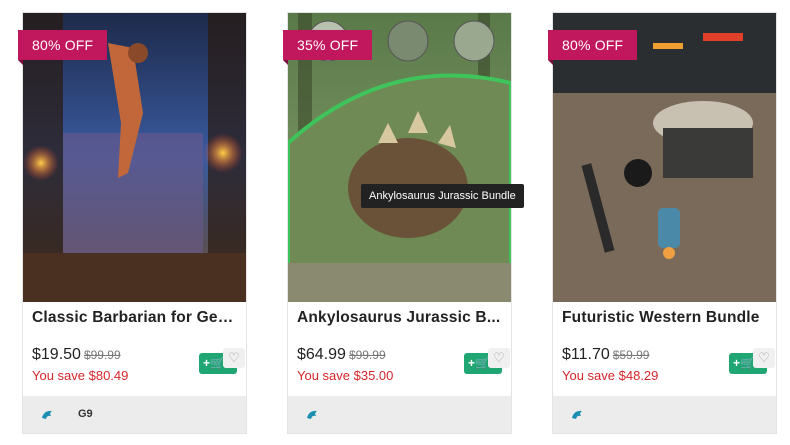 This screenshot has height=445, width=790. I want to click on current-price: $11.70, so click(586, 354).